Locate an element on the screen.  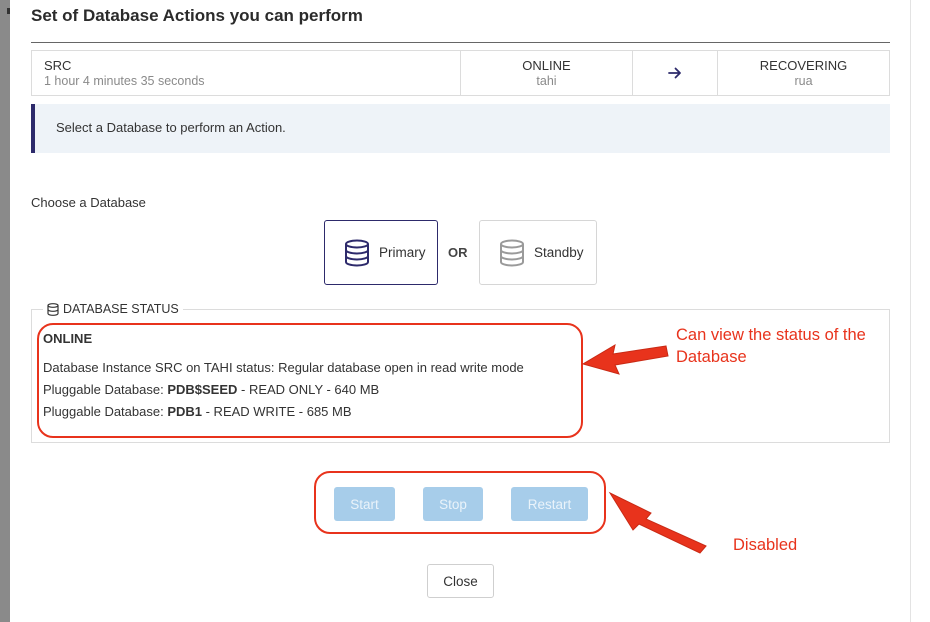
or-separator: OR is located at coordinates (458, 252).